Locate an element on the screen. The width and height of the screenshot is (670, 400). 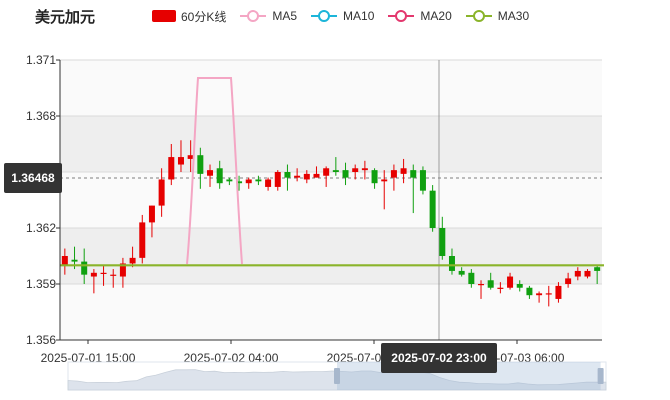
y-tick-label: 1.368 is located at coordinates (41, 116).